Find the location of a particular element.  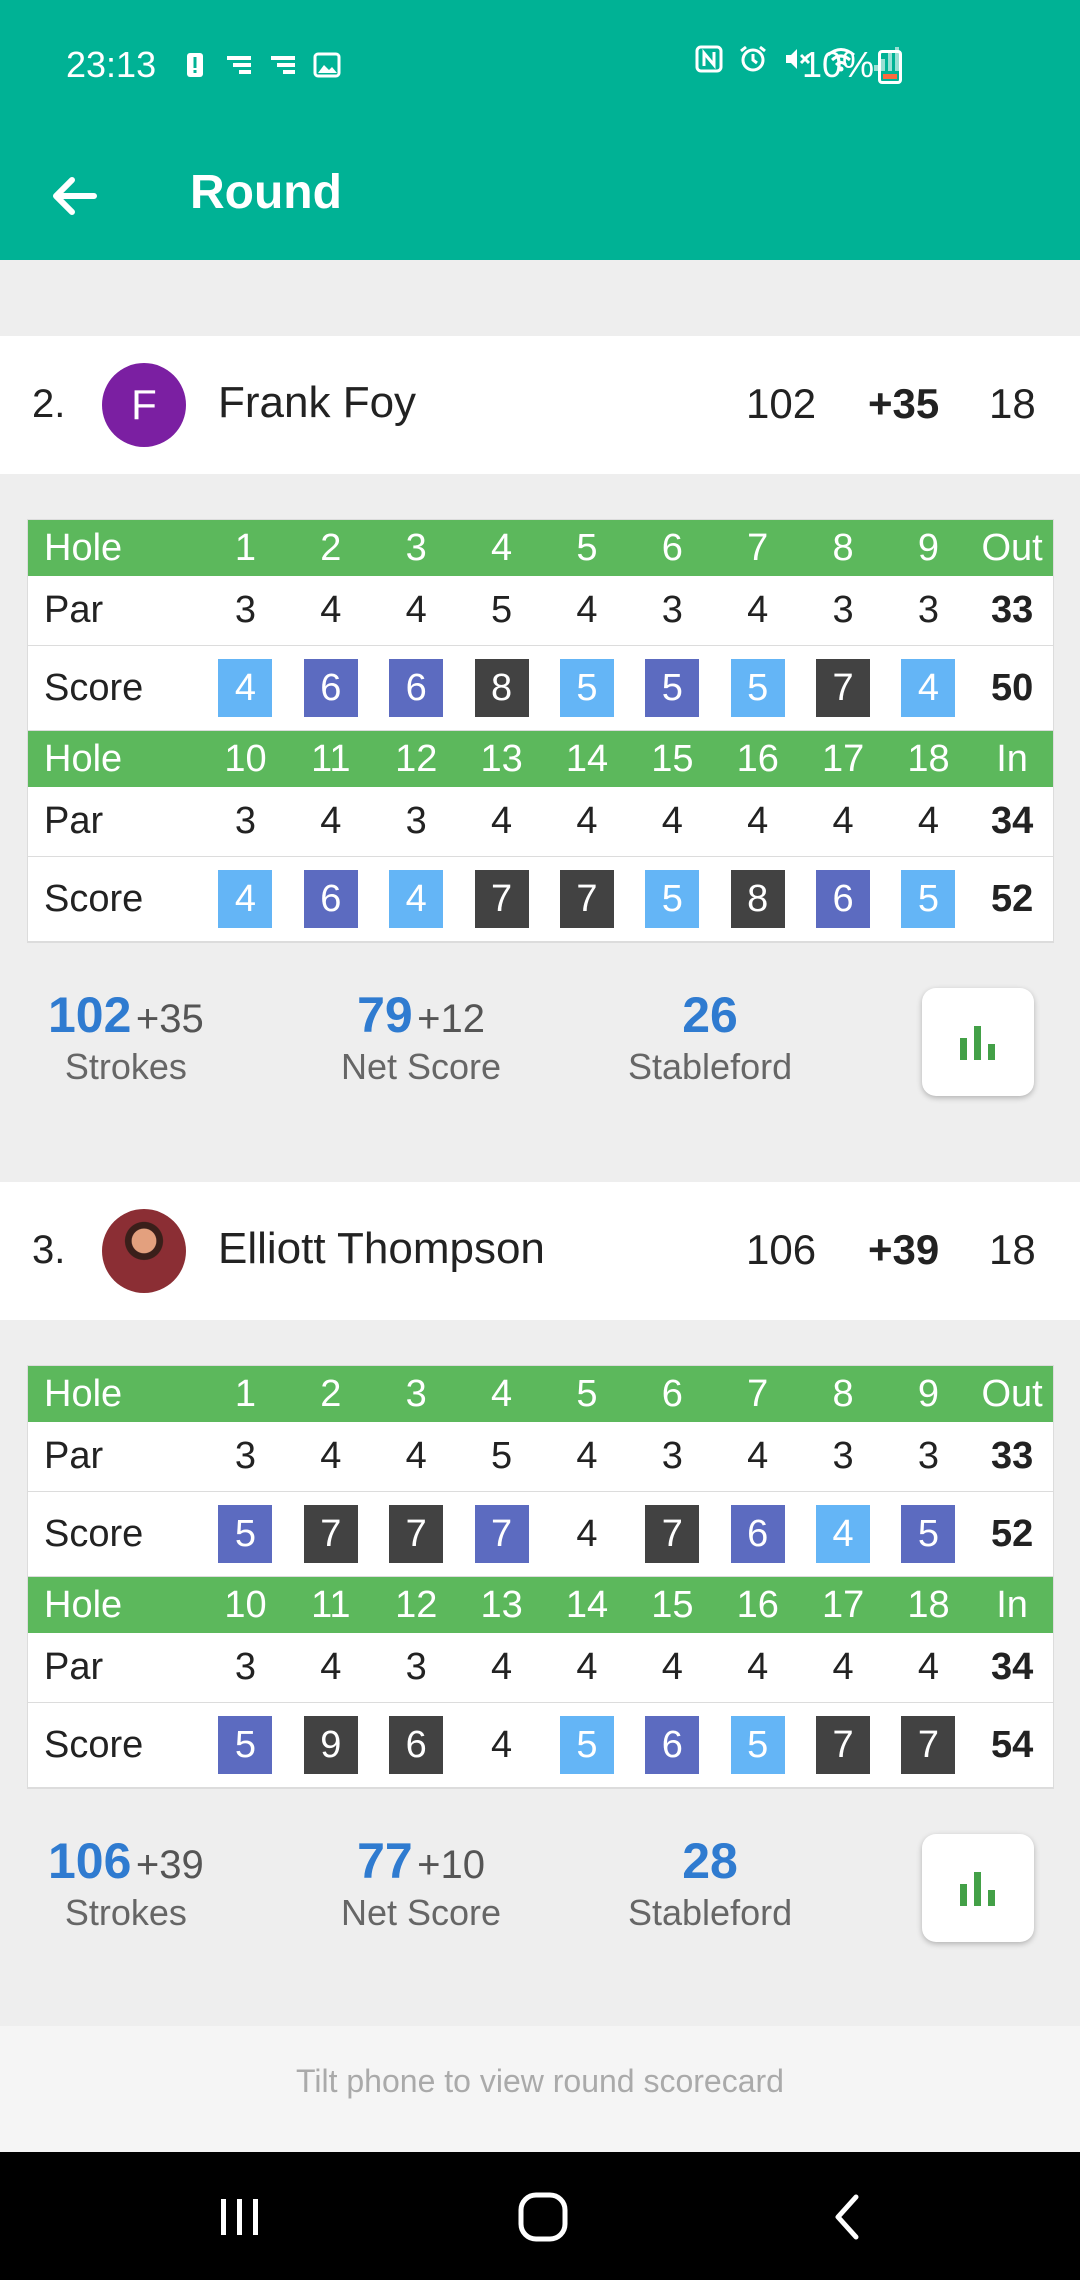

hole-row: Hole 1 2 3 4 5 6 7 8 9 Out is located at coordinates (540, 1394).